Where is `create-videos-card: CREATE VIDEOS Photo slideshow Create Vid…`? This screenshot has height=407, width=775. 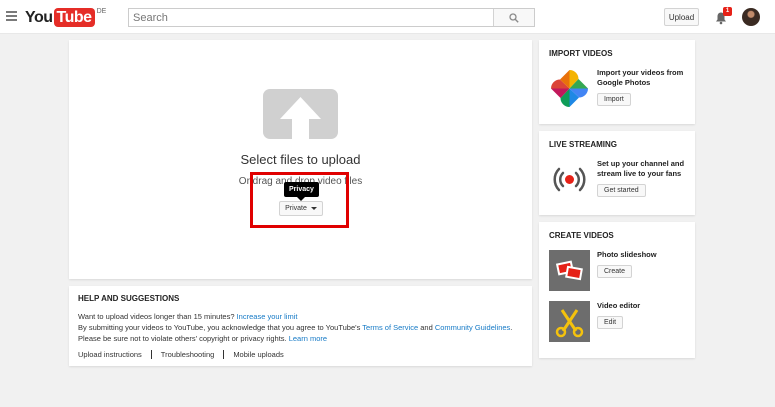
create-videos-card: CREATE VIDEOS Photo slideshow Create Vid… is located at coordinates (617, 290).